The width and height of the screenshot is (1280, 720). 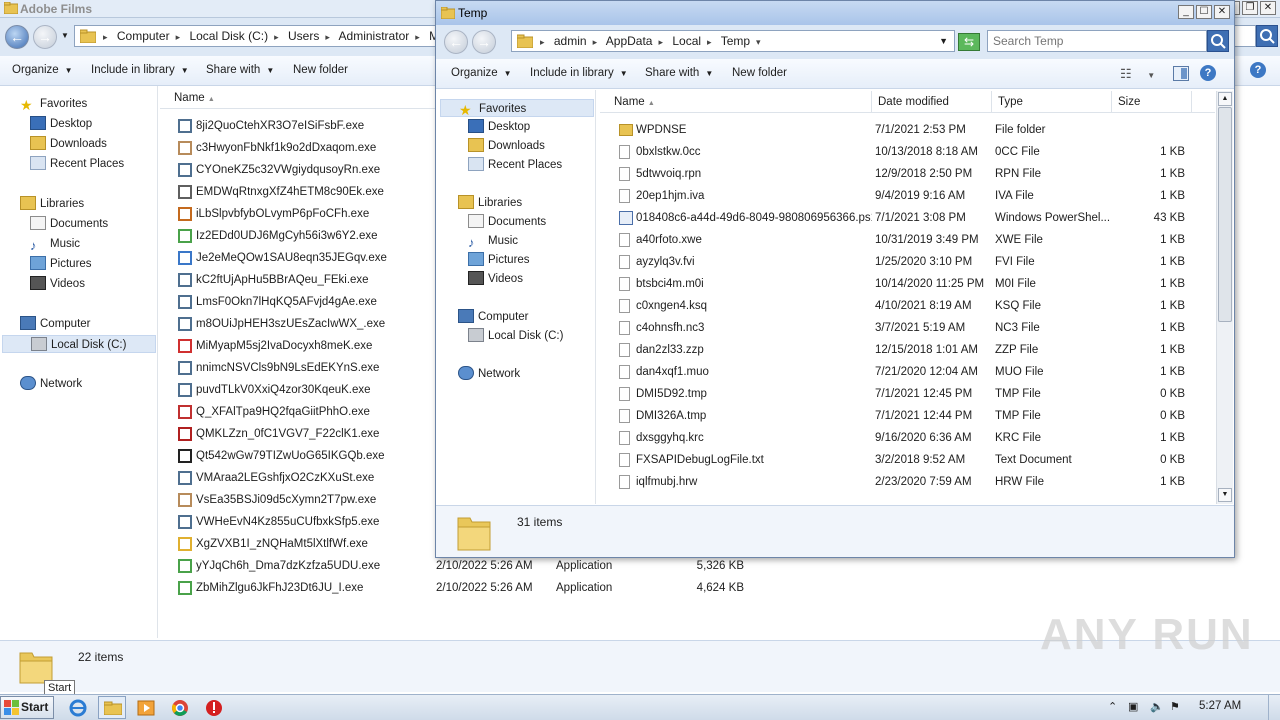 What do you see at coordinates (907, 196) in the screenshot?
I see `file-row: 20ep1hjm.iva 9/4/2019 9:16 AM IVA File 1 KB` at bounding box center [907, 196].